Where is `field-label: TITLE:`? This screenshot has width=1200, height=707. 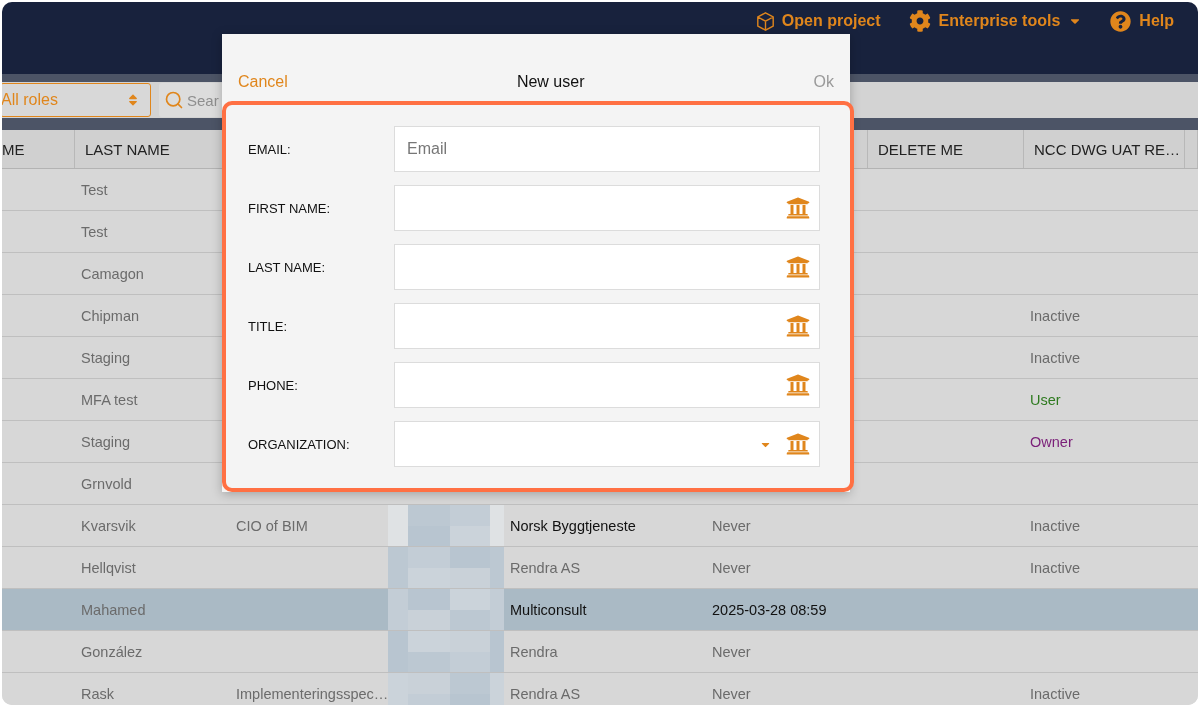
field-label: TITLE: is located at coordinates (268, 326).